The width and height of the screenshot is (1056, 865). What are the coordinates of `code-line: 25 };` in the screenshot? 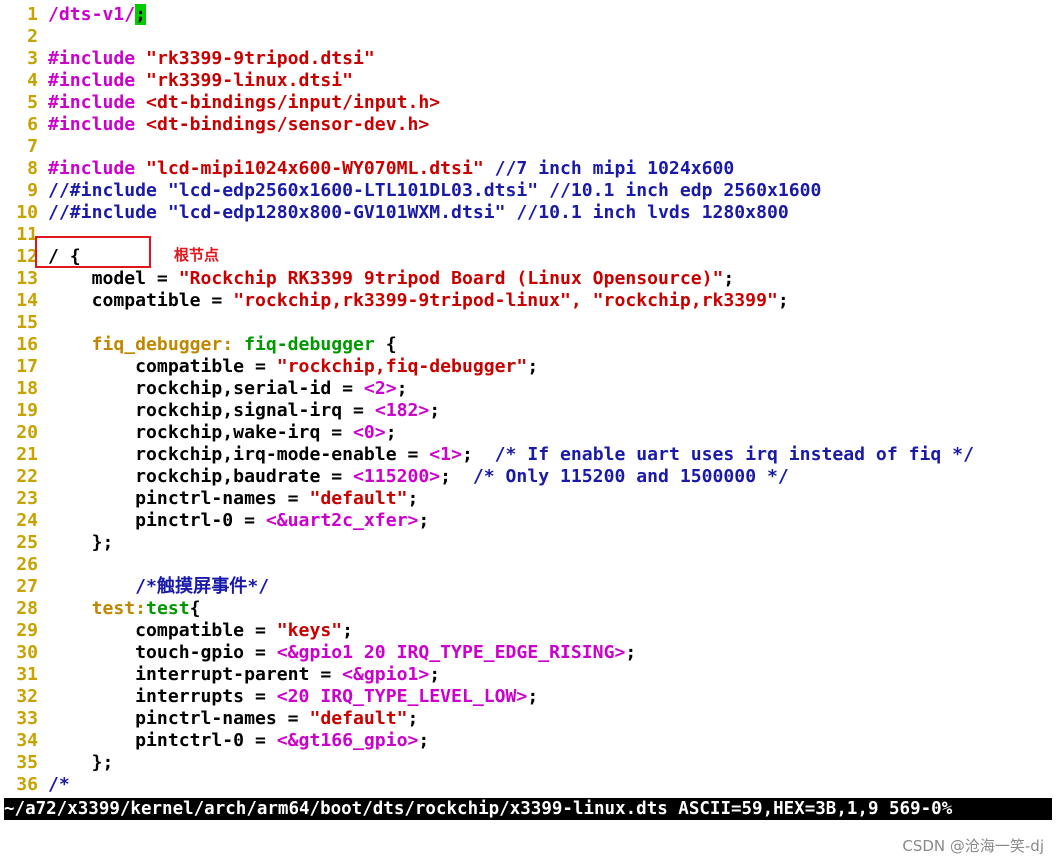 It's located at (528, 543).